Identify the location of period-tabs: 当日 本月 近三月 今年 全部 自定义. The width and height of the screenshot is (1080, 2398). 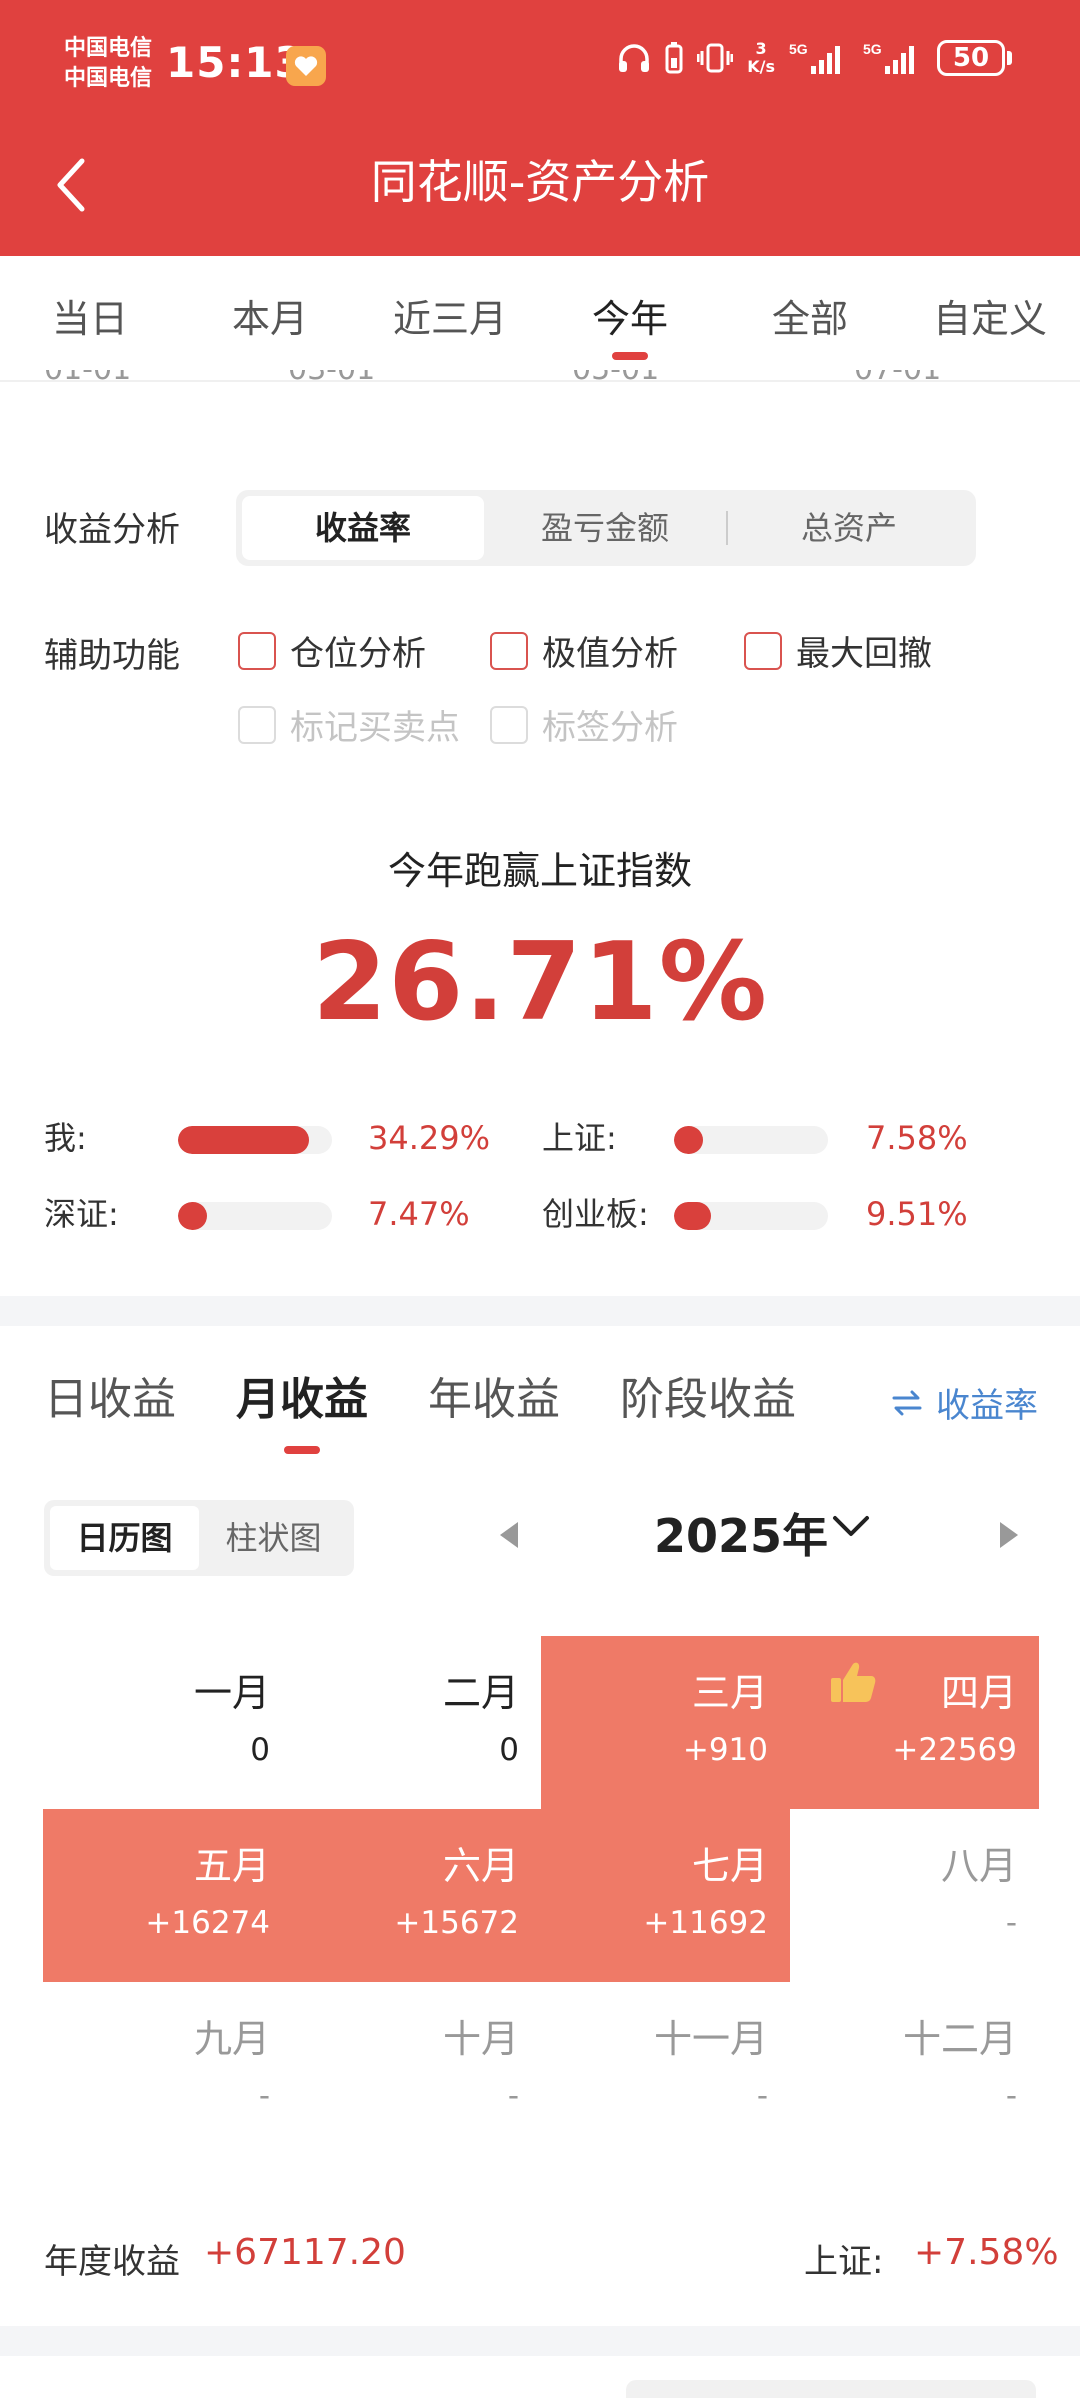
(540, 319).